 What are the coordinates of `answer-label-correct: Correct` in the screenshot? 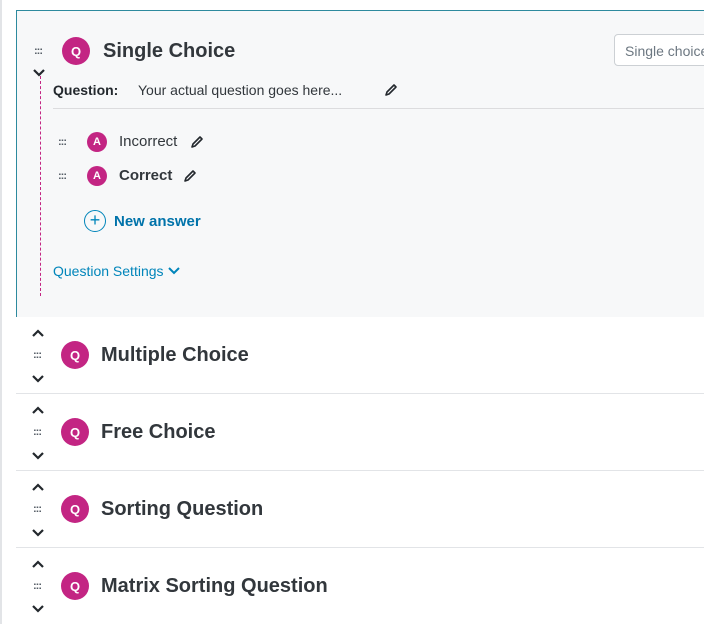 It's located at (145, 176).